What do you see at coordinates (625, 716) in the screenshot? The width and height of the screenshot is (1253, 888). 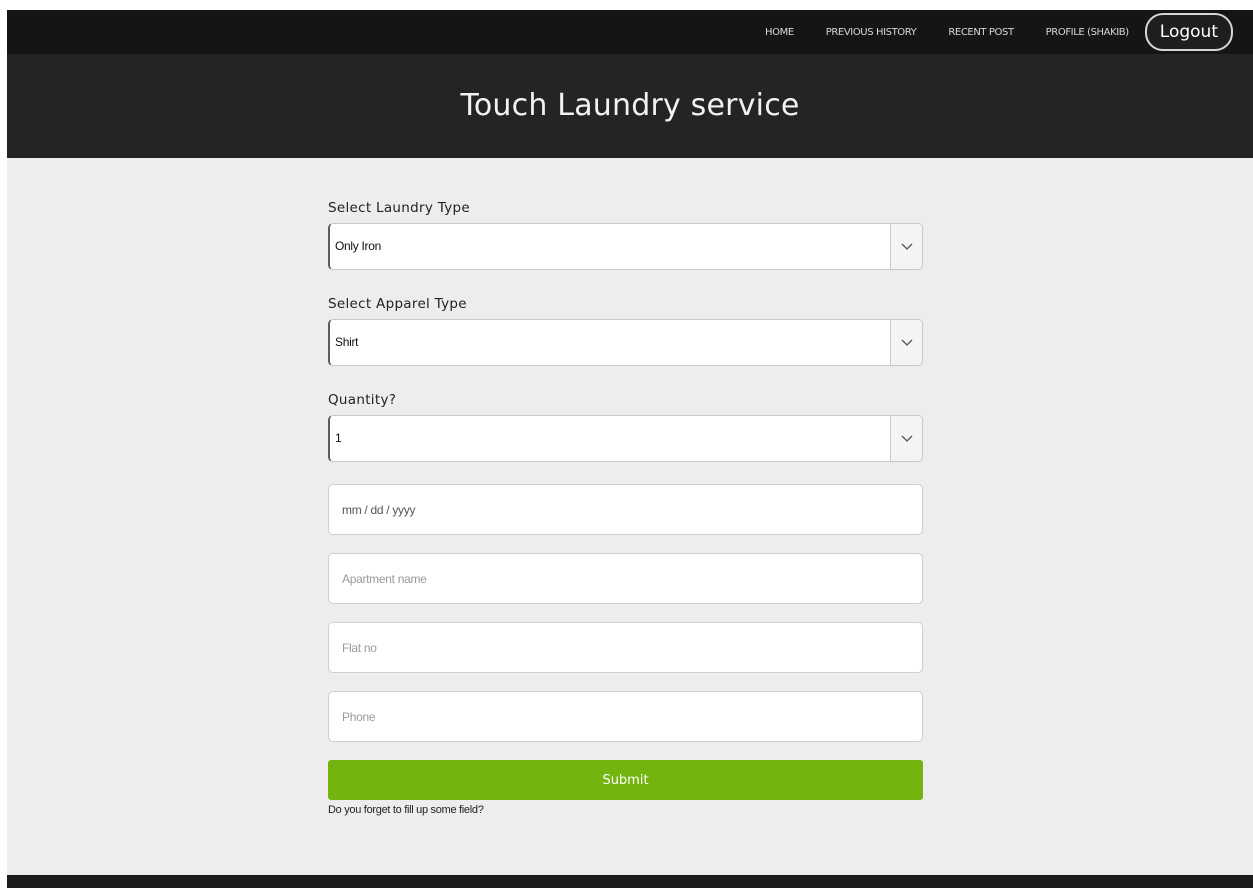 I see `phone-input` at bounding box center [625, 716].